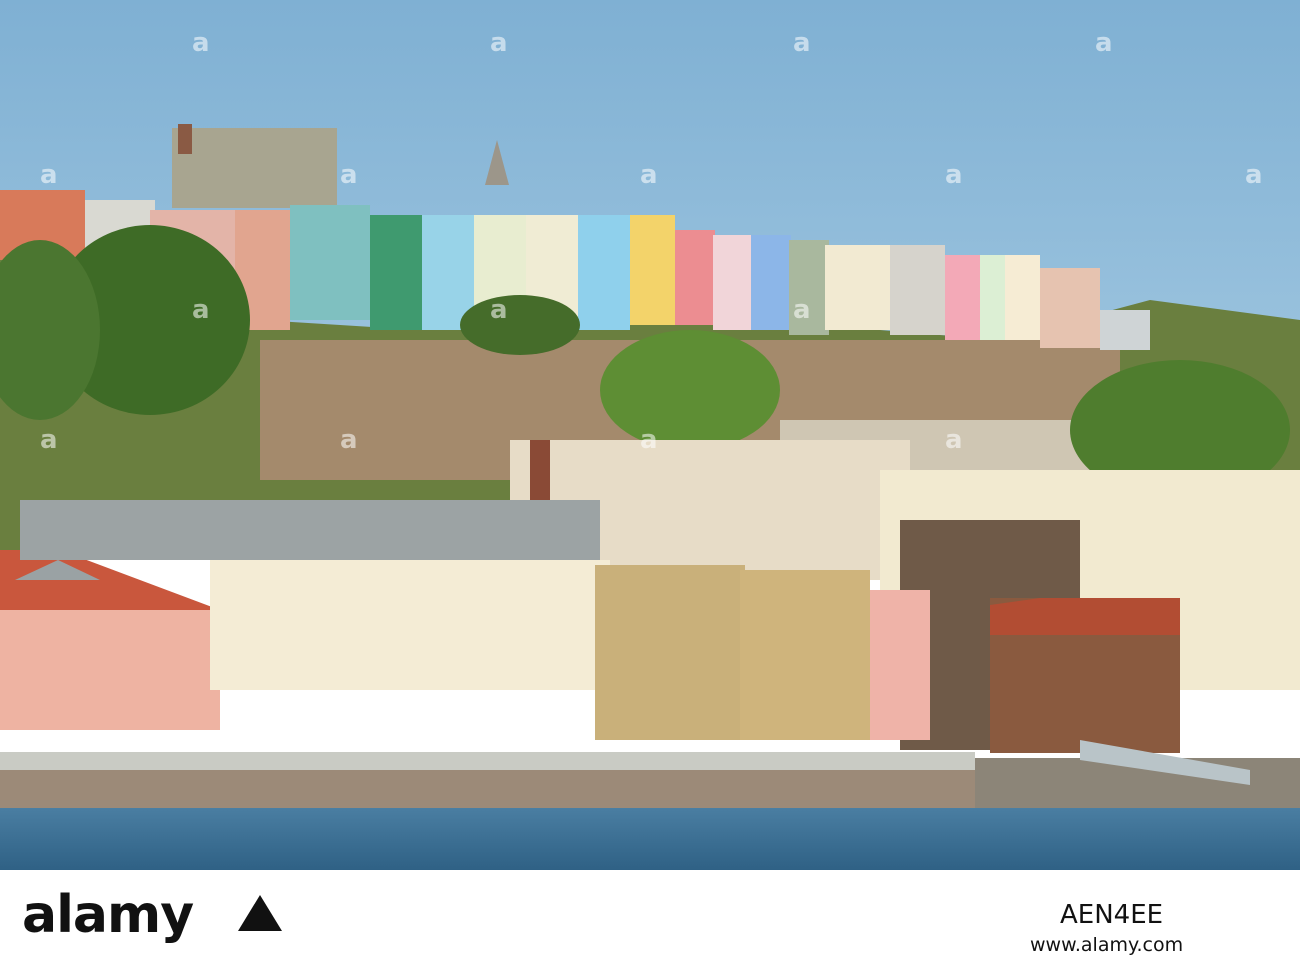 This screenshot has height=959, width=1300. Describe the element at coordinates (1112, 915) in the screenshot. I see `image-id: AEN4EE` at that location.